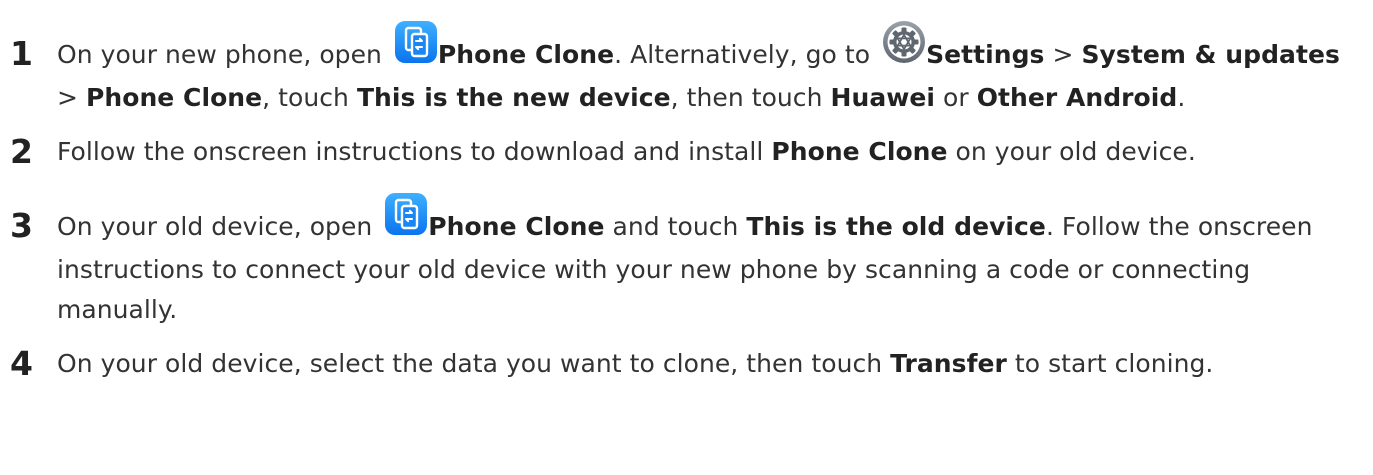 The height and width of the screenshot is (475, 1373). Describe the element at coordinates (513, 97) in the screenshot. I see `option-new-device: This is the new device` at that location.